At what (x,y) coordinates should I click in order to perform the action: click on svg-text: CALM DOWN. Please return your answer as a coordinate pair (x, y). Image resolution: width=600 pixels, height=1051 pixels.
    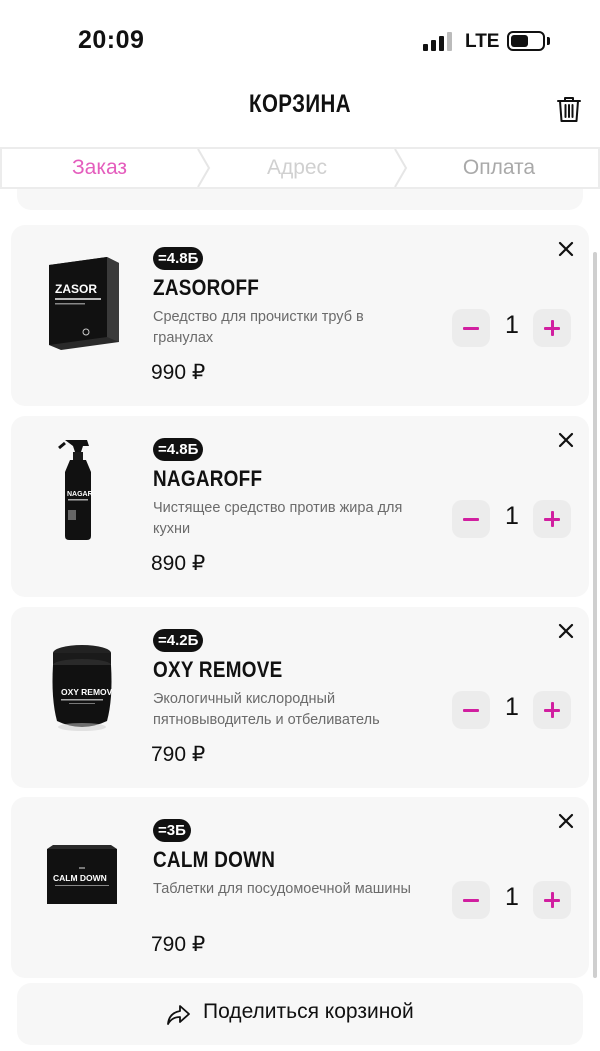
    Looking at the image, I should click on (80, 878).